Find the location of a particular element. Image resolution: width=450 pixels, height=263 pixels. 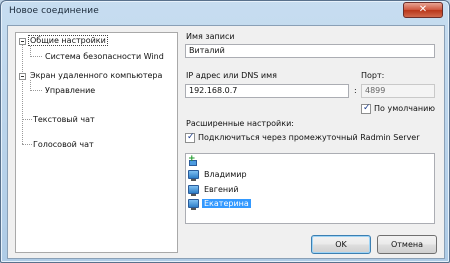

tree-item-label: Голосовой чат is located at coordinates (63, 144).